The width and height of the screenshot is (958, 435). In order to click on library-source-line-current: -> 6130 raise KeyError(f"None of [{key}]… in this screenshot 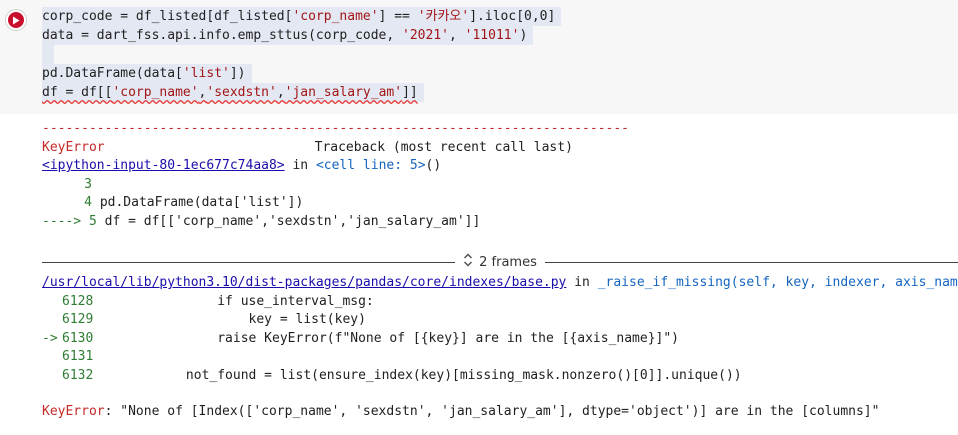, I will do `click(360, 338)`.